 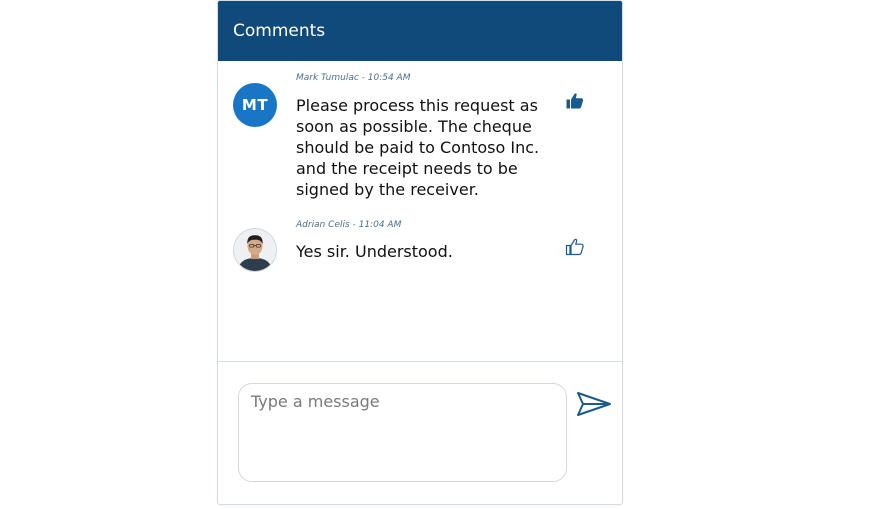 I want to click on comment-meta: Adrian Celis - 11:04 AM, so click(x=349, y=225).